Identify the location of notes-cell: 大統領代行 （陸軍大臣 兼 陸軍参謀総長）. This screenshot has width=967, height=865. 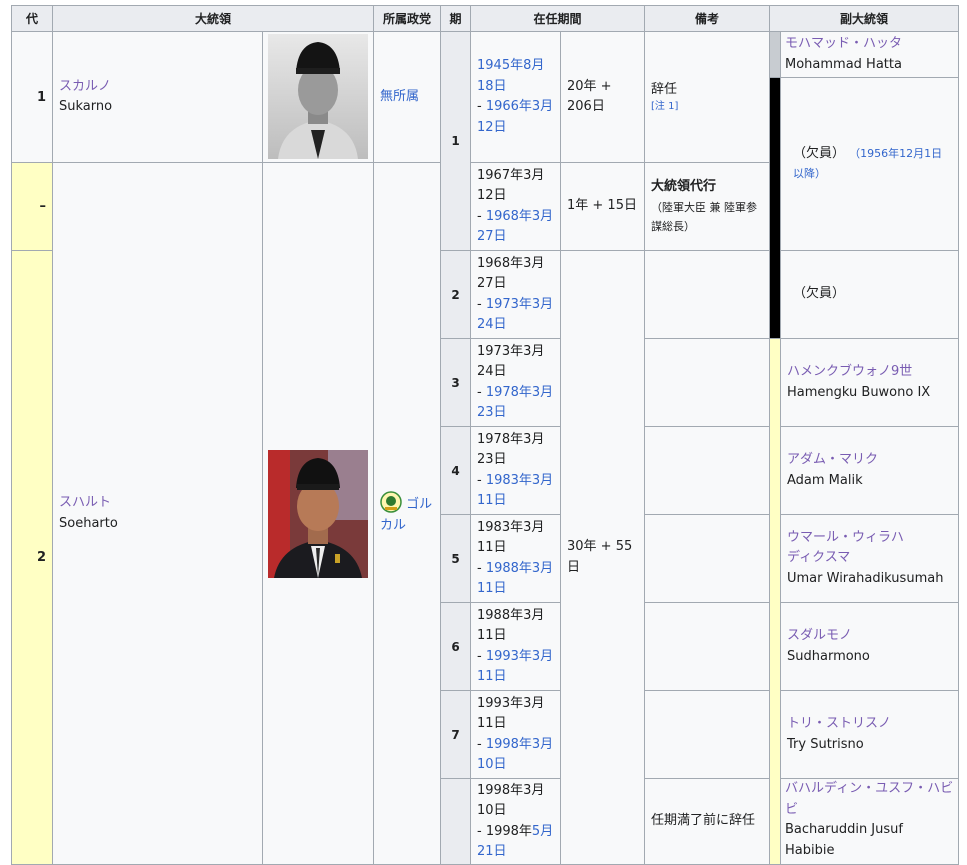
(707, 207).